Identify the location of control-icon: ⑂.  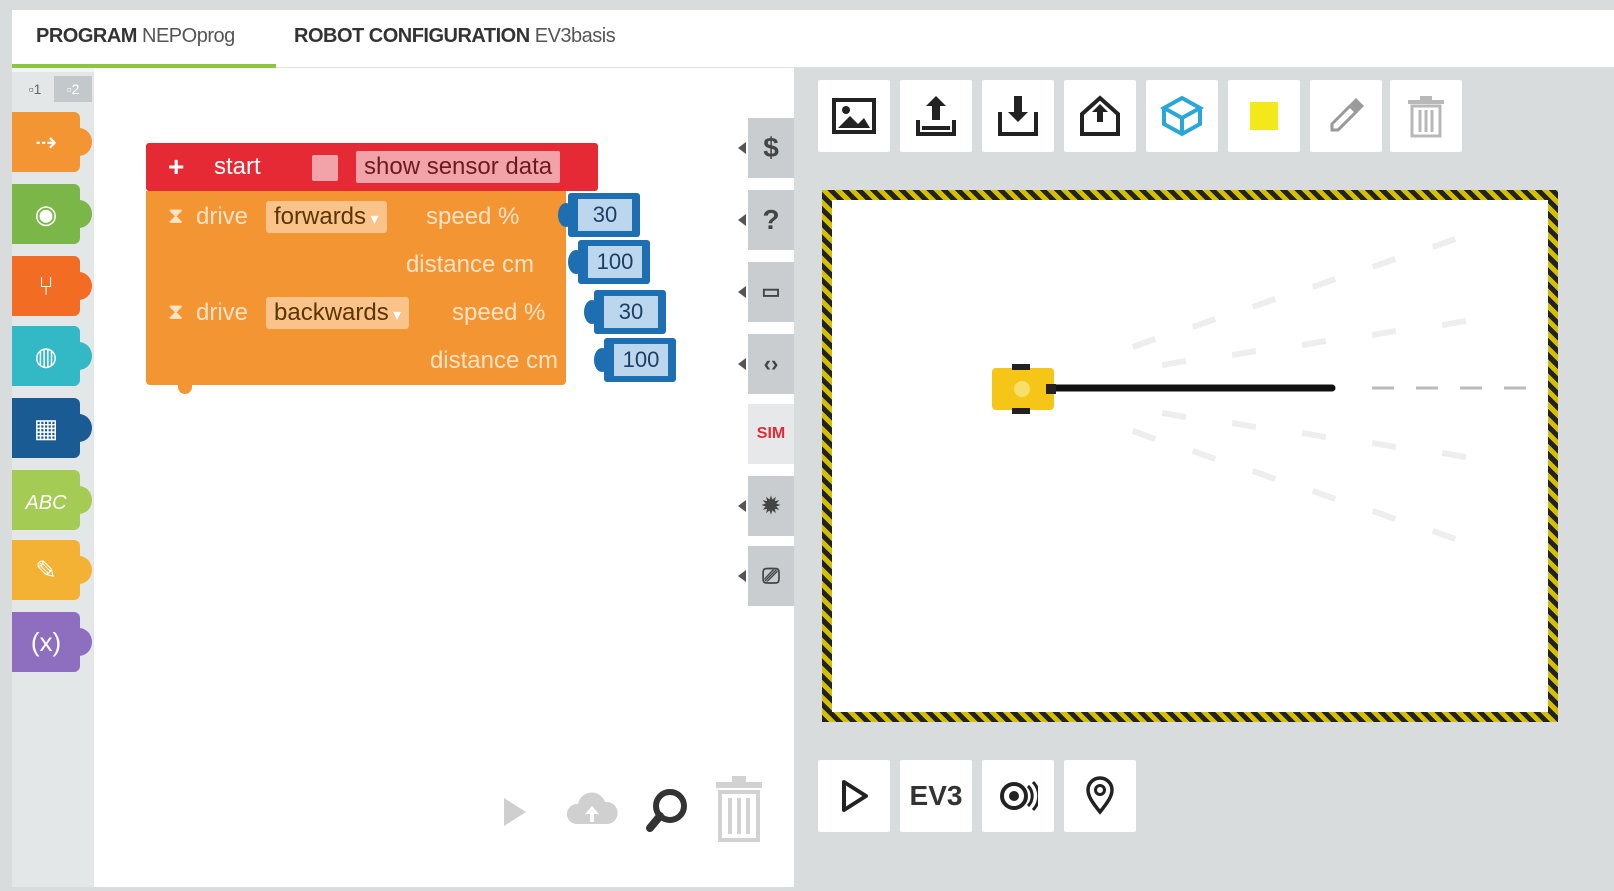
(46, 286).